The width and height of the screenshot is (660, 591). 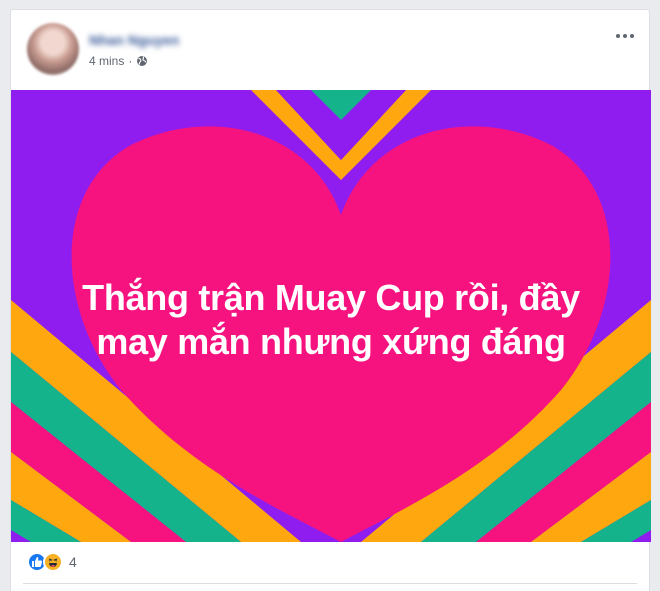 I want to click on author-avatar, so click(x=53, y=49).